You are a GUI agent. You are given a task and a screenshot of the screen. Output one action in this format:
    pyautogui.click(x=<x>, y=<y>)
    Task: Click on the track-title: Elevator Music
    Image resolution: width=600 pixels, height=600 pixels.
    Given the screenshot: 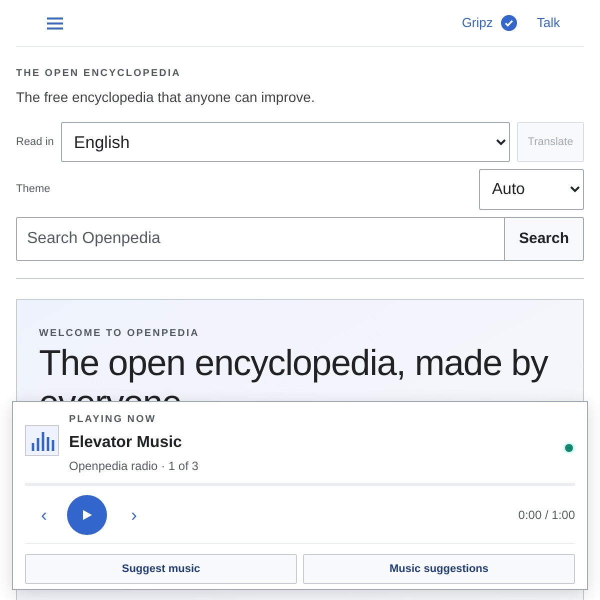 What is the action you would take?
    pyautogui.click(x=126, y=443)
    